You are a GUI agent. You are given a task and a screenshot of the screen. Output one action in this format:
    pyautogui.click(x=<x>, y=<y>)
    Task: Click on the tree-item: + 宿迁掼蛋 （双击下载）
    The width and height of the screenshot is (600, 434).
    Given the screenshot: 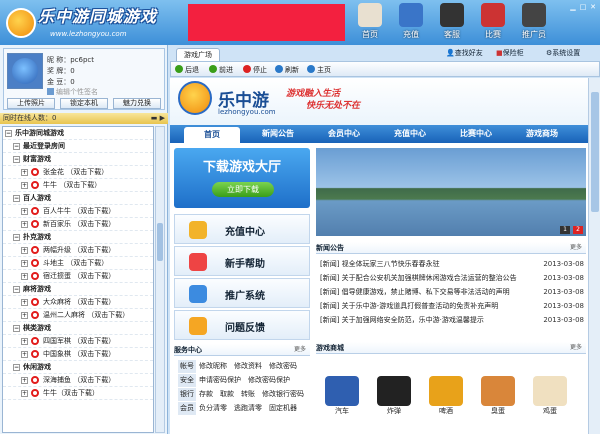 What is the action you would take?
    pyautogui.click(x=78, y=276)
    